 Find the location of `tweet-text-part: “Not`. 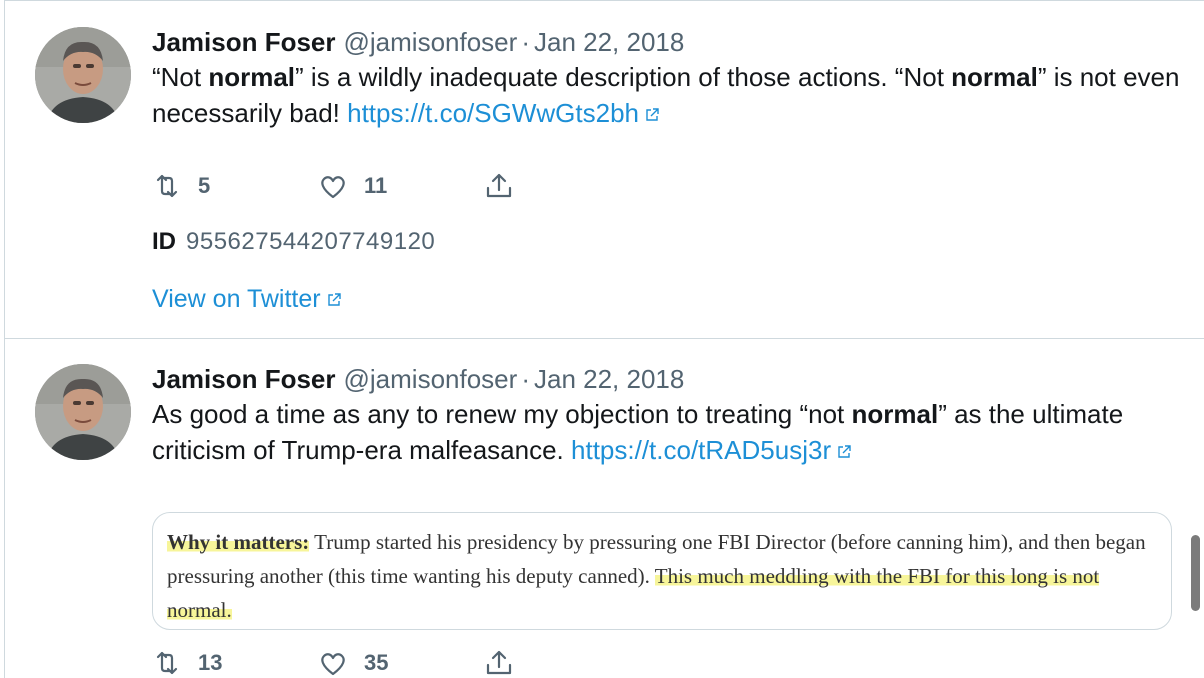

tweet-text-part: “Not is located at coordinates (180, 77).